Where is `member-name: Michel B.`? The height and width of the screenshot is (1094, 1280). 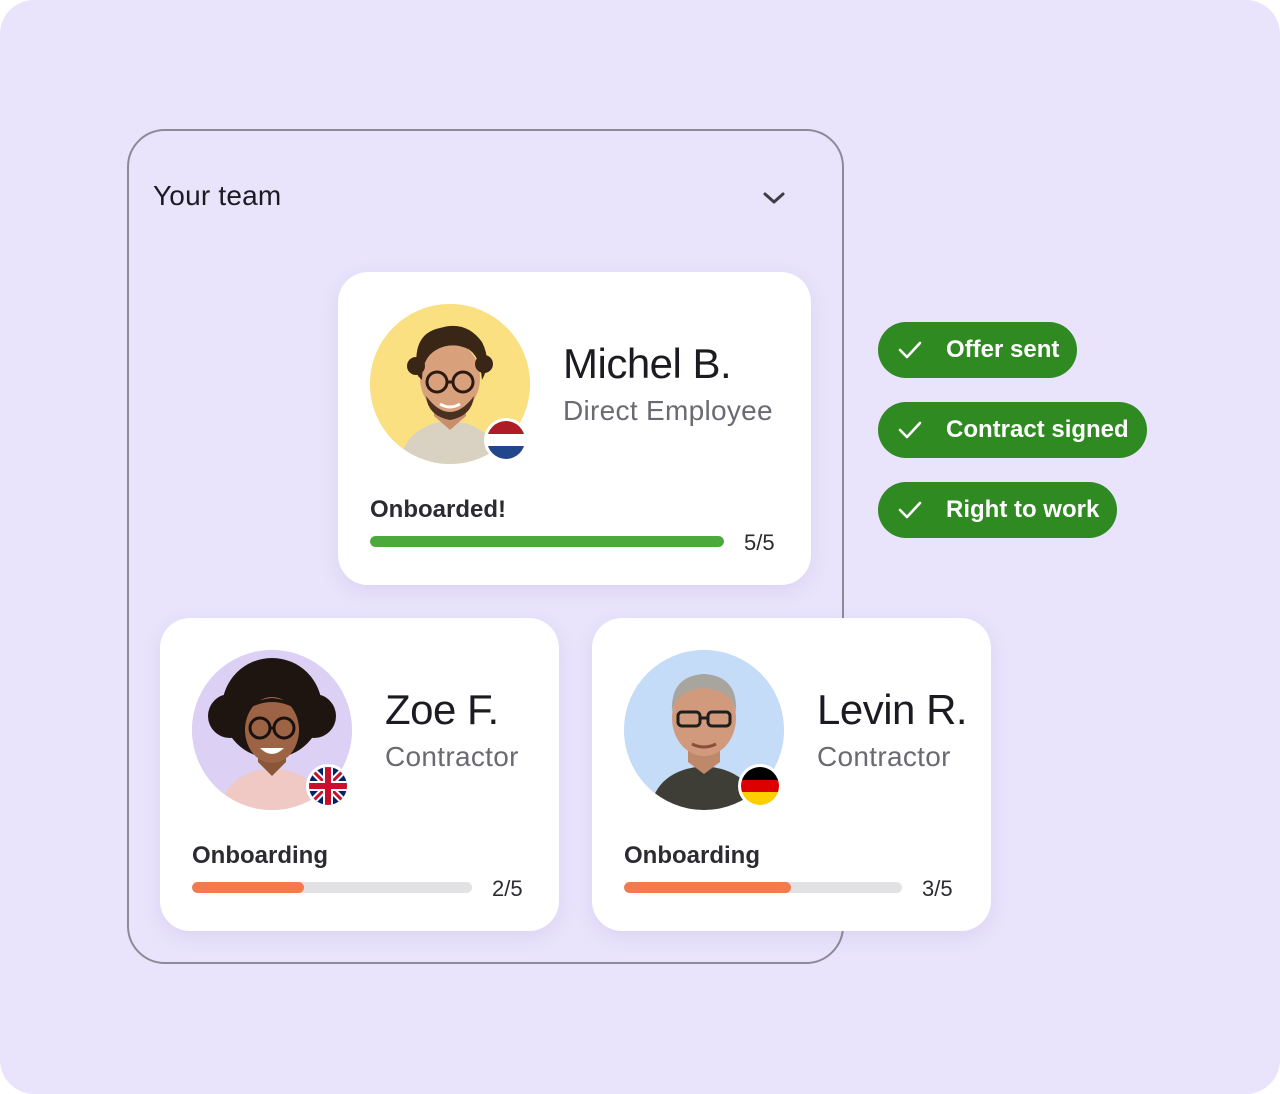 member-name: Michel B. is located at coordinates (647, 363).